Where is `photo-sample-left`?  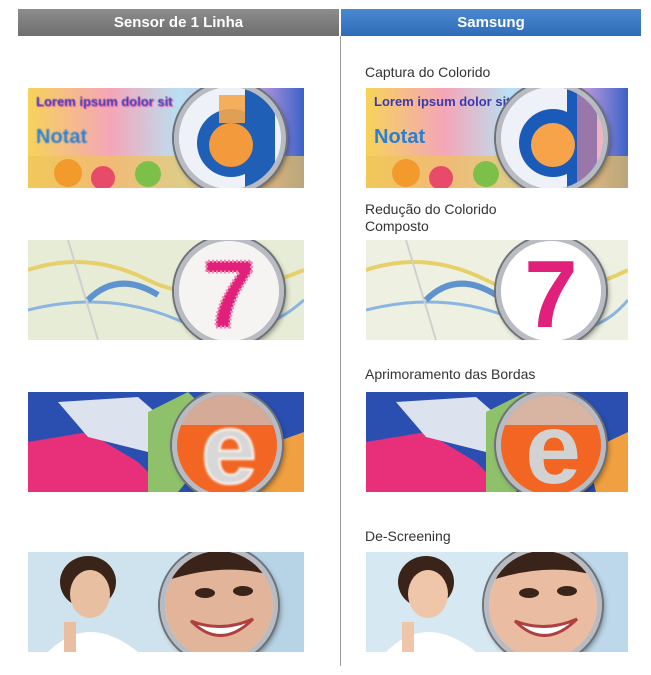 photo-sample-left is located at coordinates (166, 602).